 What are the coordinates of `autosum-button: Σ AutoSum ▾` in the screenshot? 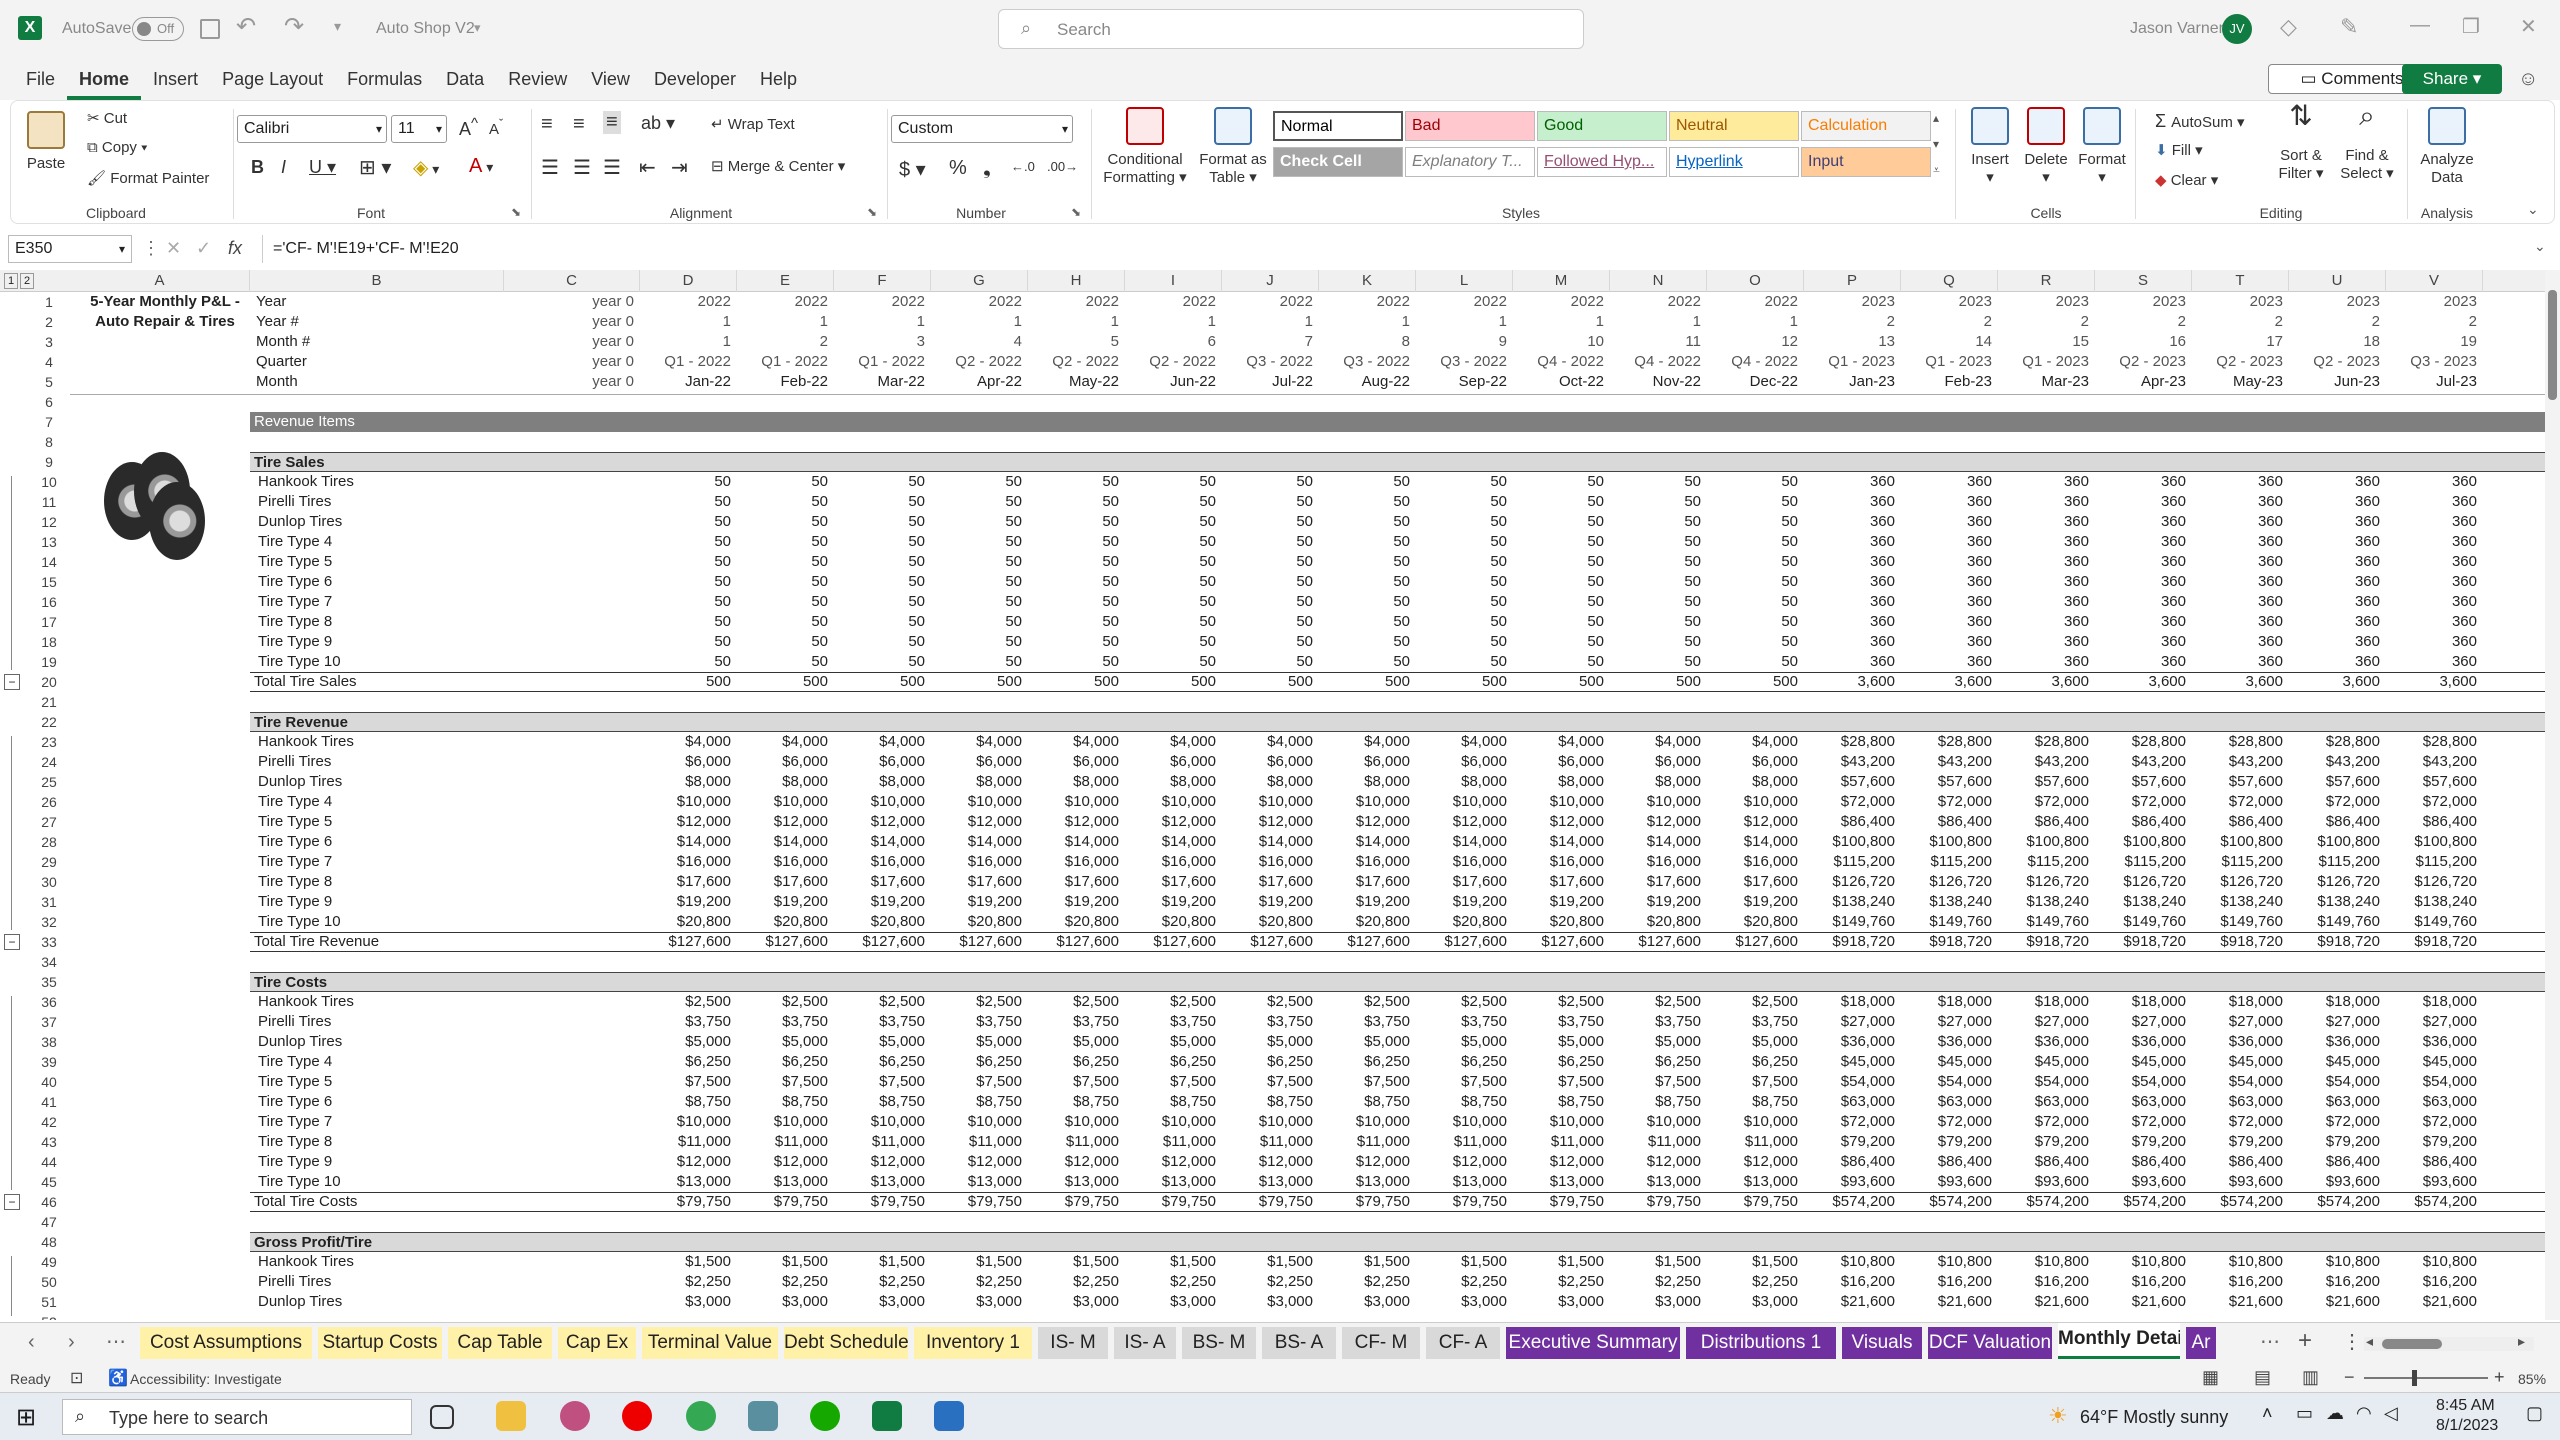 It's located at (2200, 121).